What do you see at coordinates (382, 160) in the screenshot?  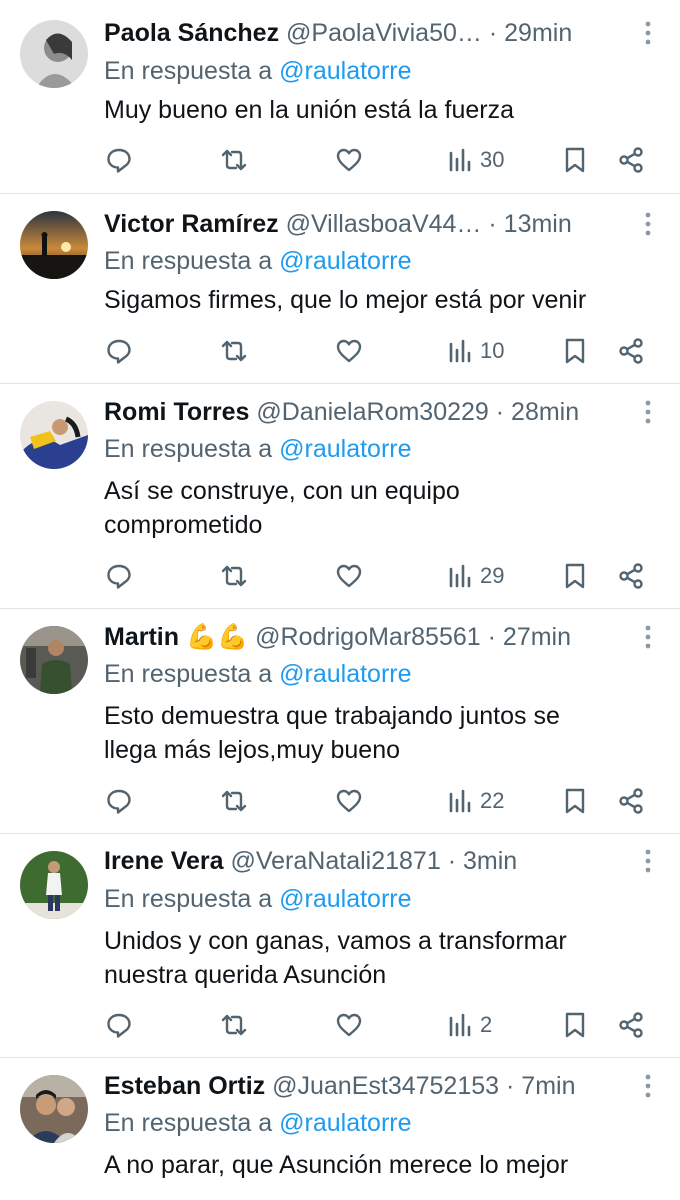 I see `action-bar: 30` at bounding box center [382, 160].